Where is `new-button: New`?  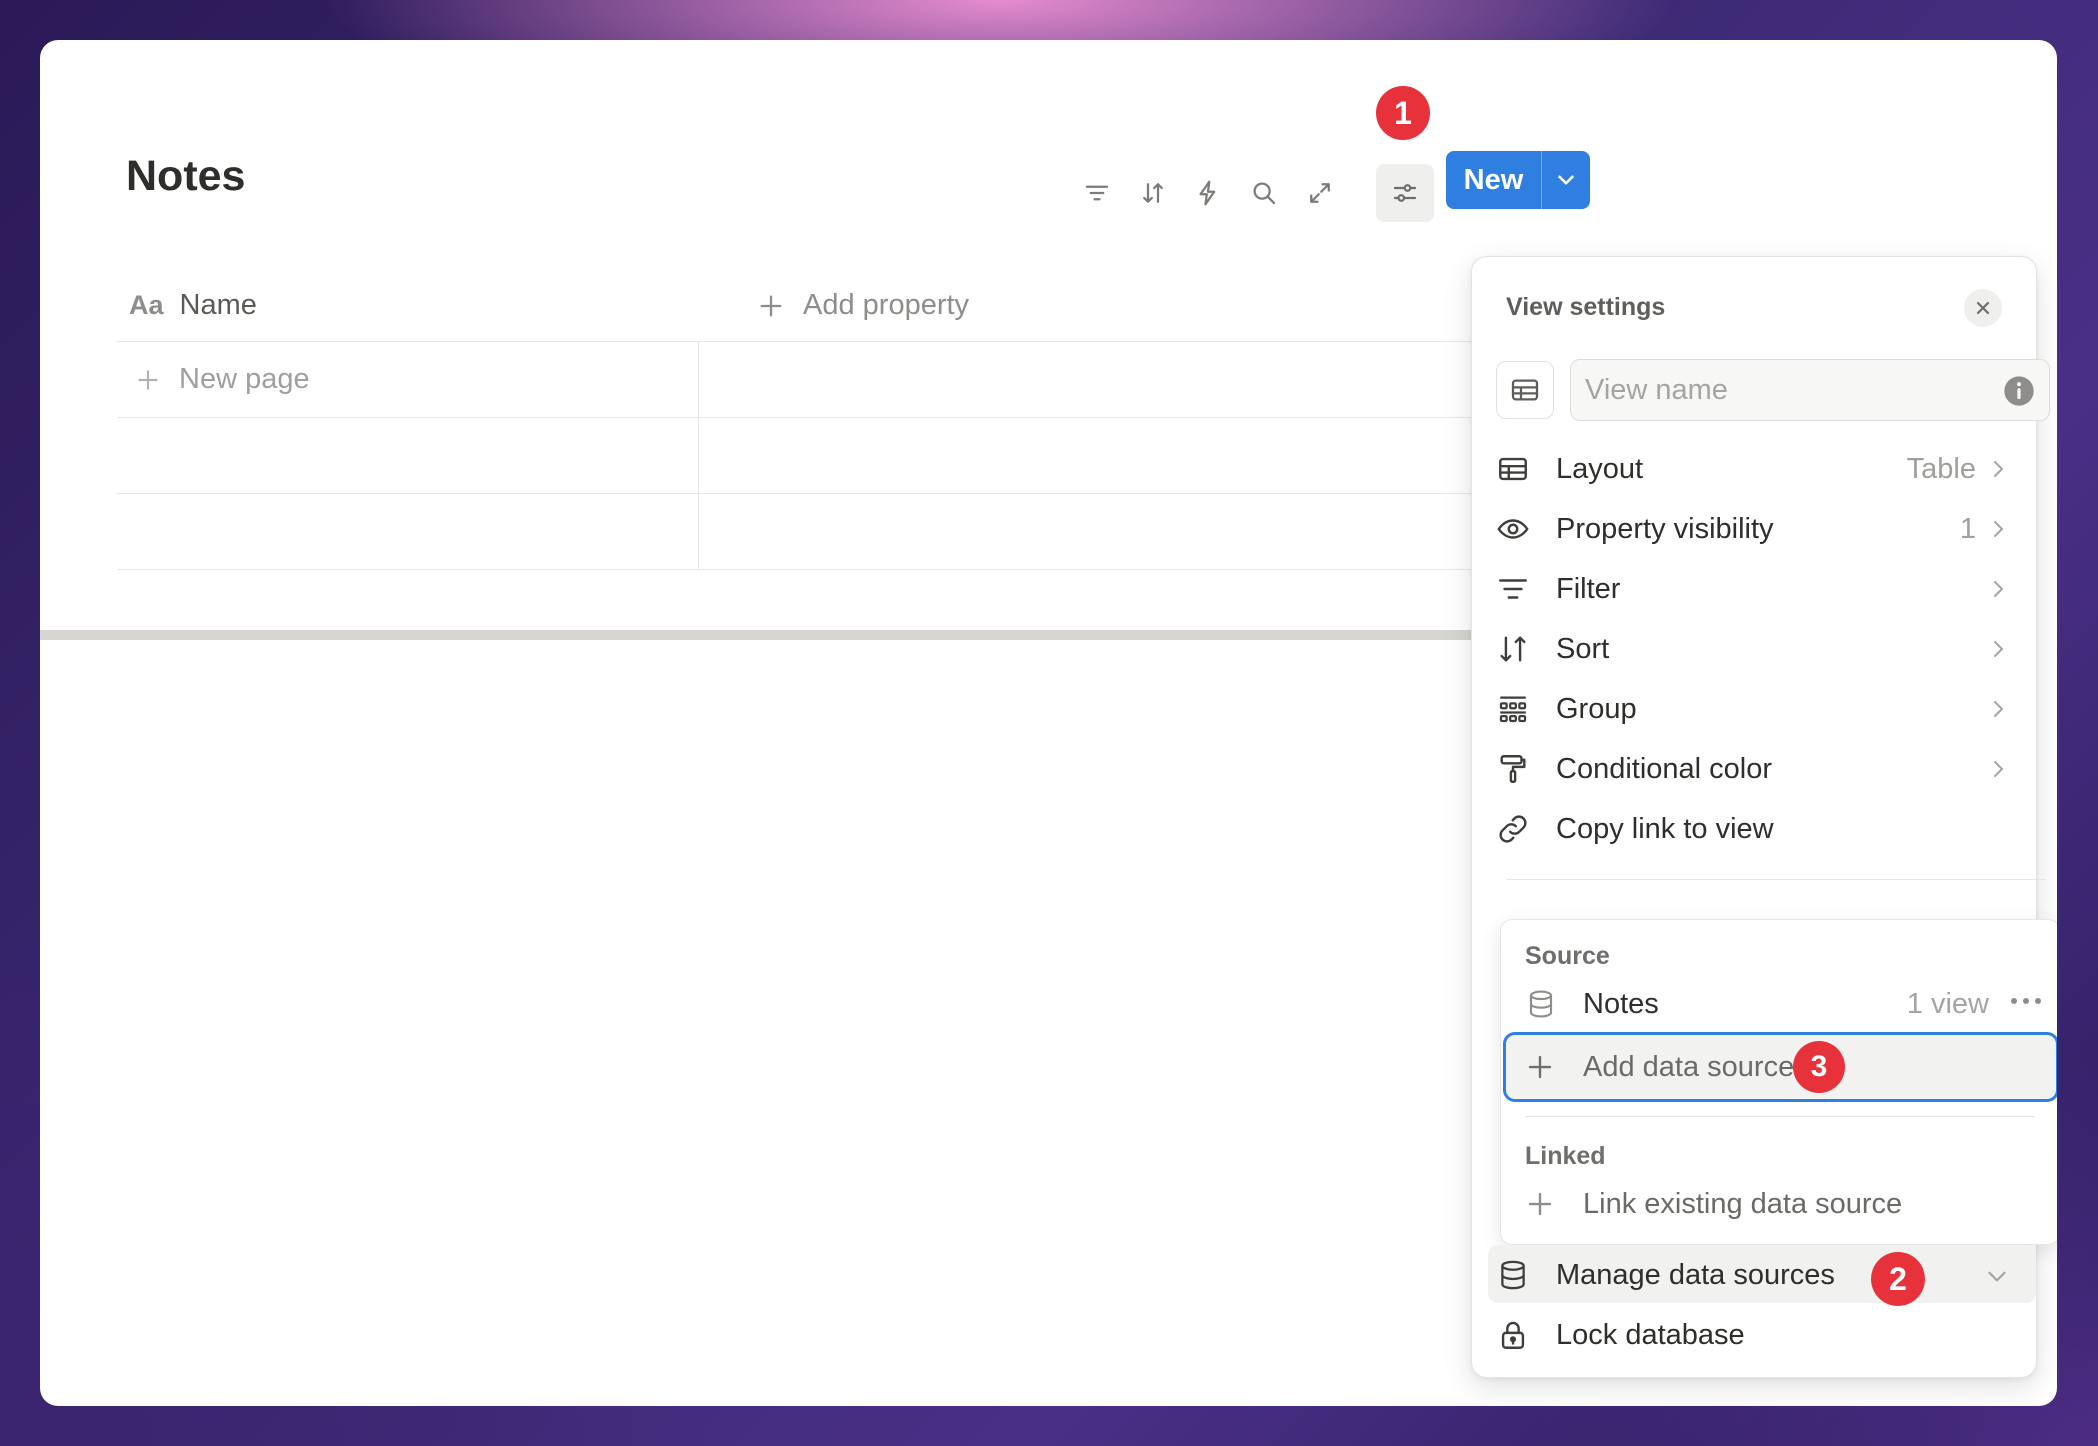 new-button: New is located at coordinates (1518, 180).